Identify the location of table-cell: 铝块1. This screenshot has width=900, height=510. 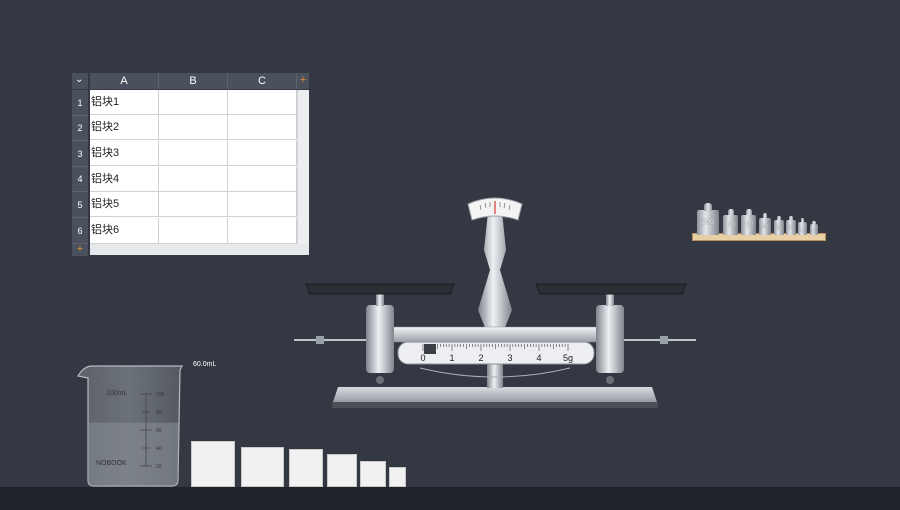
(124, 102).